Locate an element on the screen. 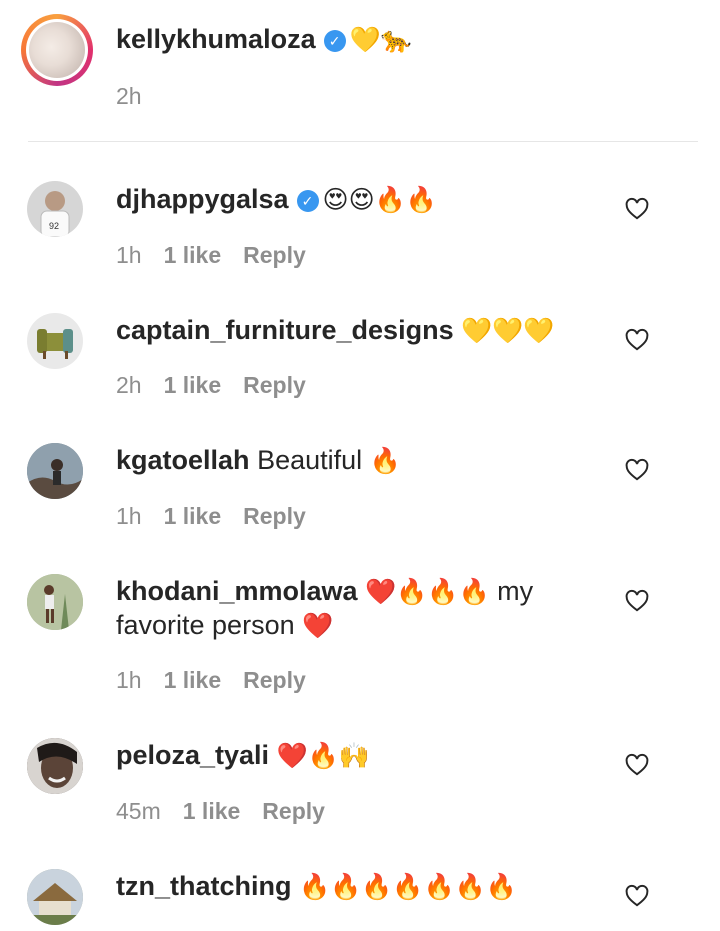  comment-line-2: favorite person ❤️ is located at coordinates (224, 625).